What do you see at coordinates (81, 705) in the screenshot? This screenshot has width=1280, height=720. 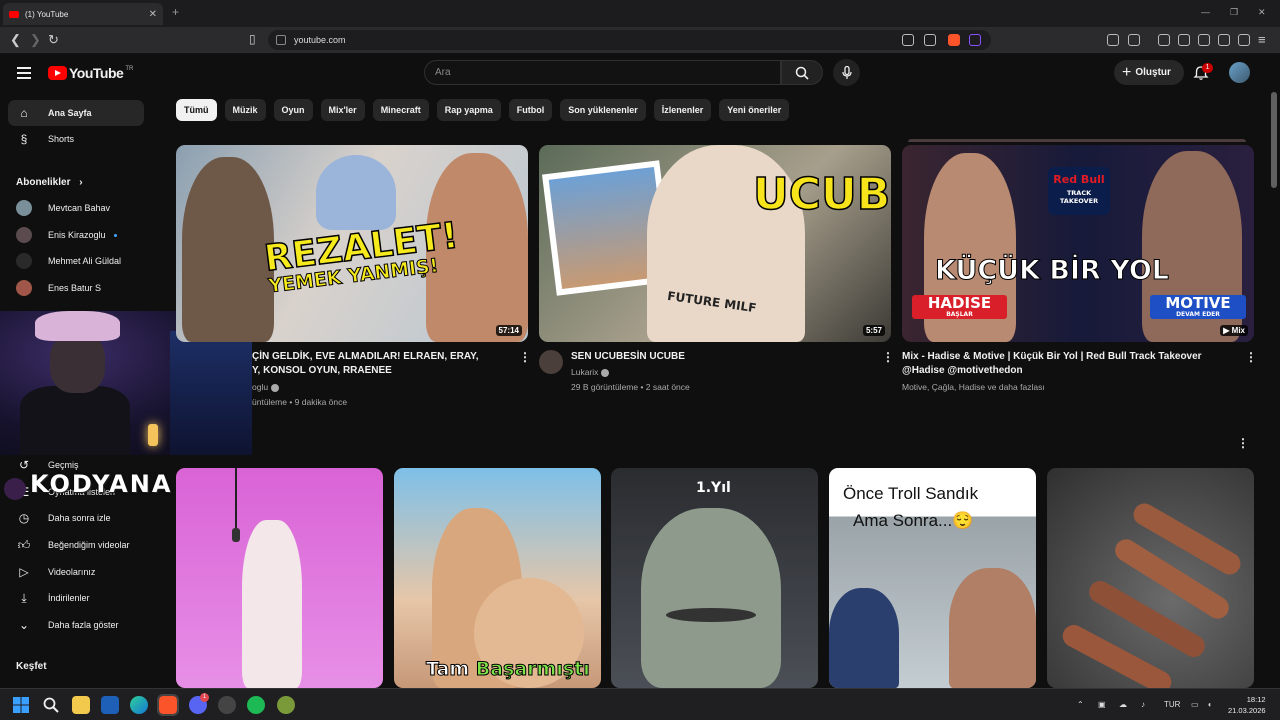 I see `file-explorer-icon` at bounding box center [81, 705].